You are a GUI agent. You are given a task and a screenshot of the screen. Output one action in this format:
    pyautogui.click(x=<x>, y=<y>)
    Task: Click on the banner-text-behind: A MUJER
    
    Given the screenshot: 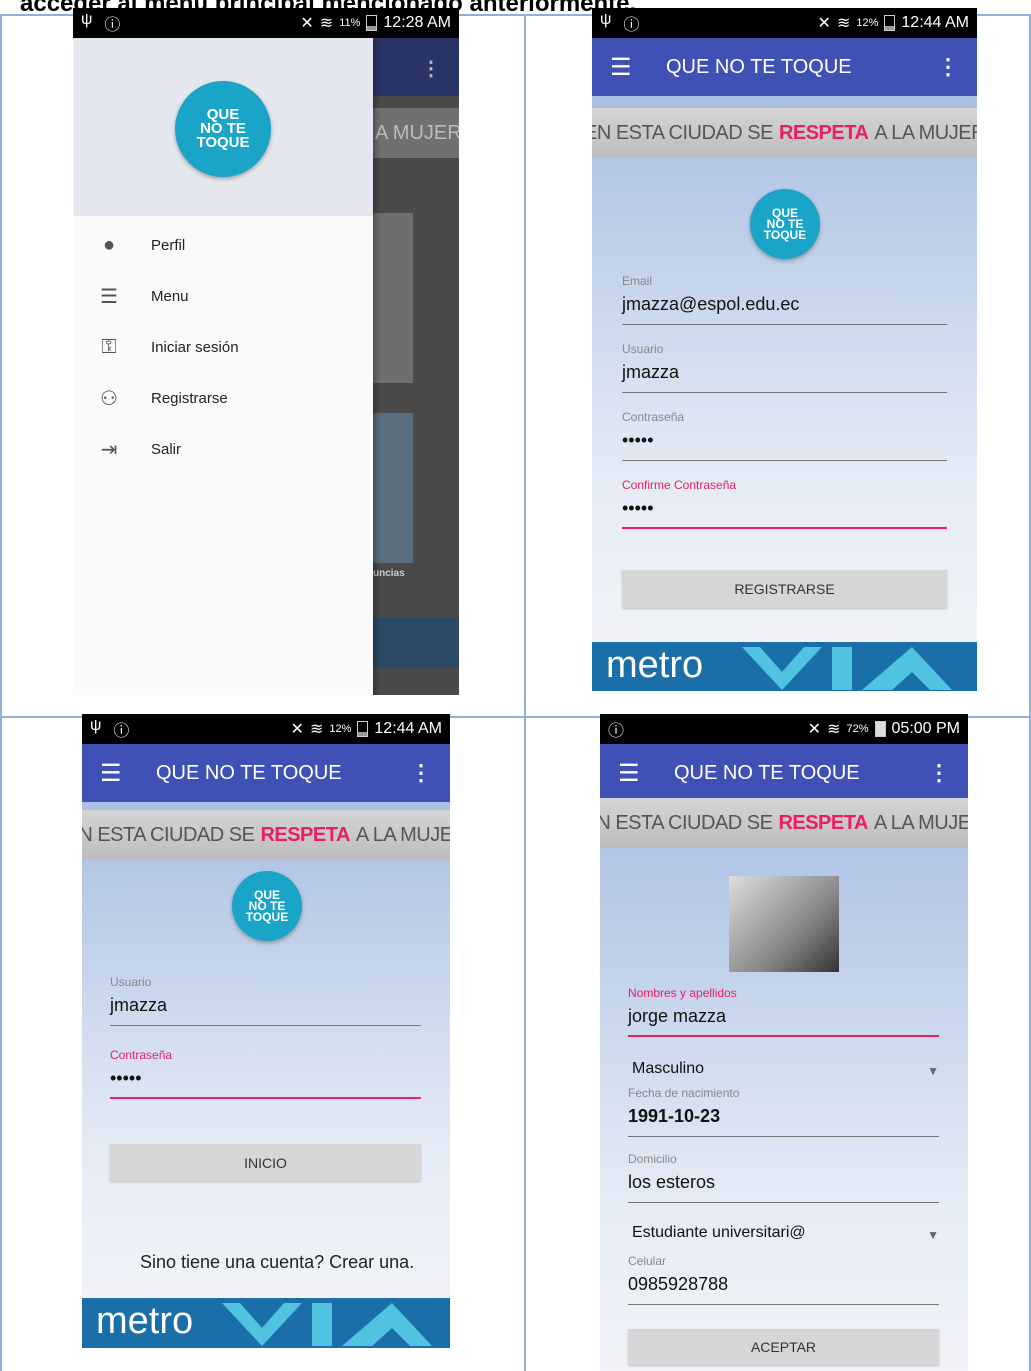 What is the action you would take?
    pyautogui.click(x=416, y=133)
    